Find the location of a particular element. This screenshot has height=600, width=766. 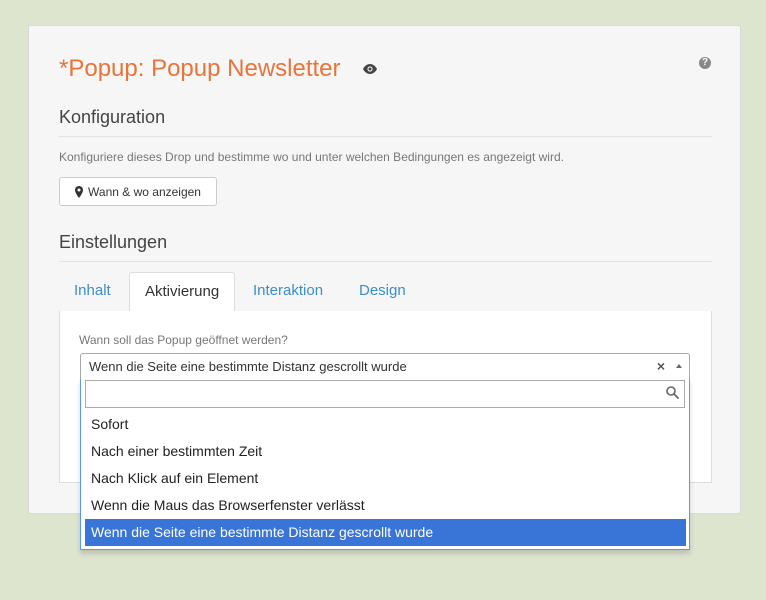

when-where-button-label: Wann & wo anzeigen is located at coordinates (144, 191).